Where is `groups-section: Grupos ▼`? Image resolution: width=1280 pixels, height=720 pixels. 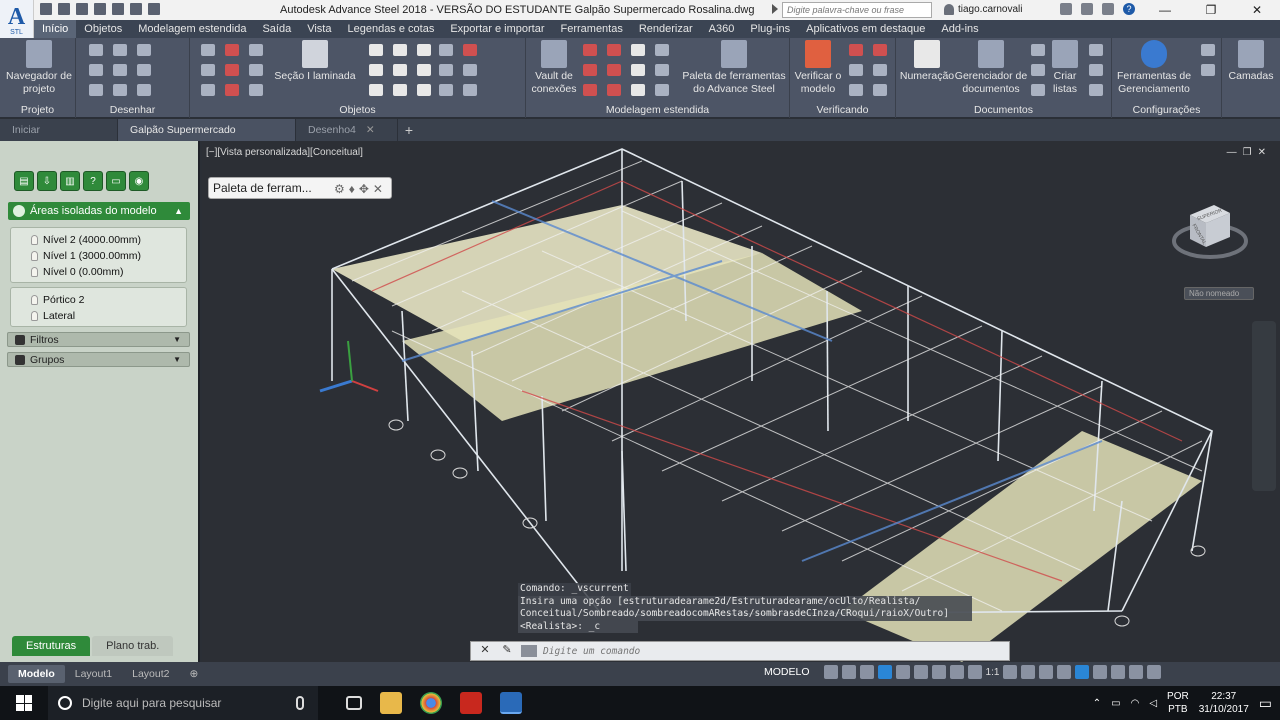
groups-section: Grupos ▼ is located at coordinates (98, 359).